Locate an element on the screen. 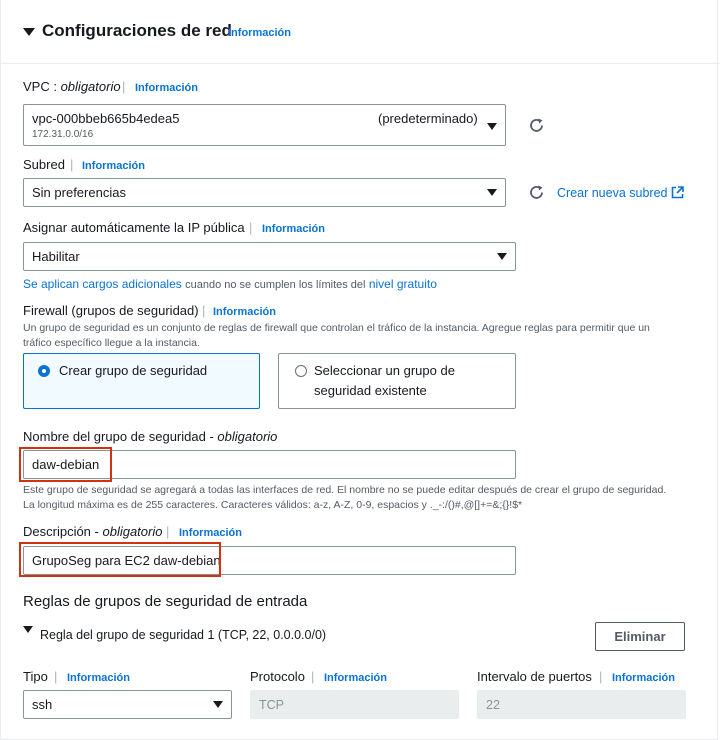 The image size is (720, 740). type-value: ssh is located at coordinates (42, 704).